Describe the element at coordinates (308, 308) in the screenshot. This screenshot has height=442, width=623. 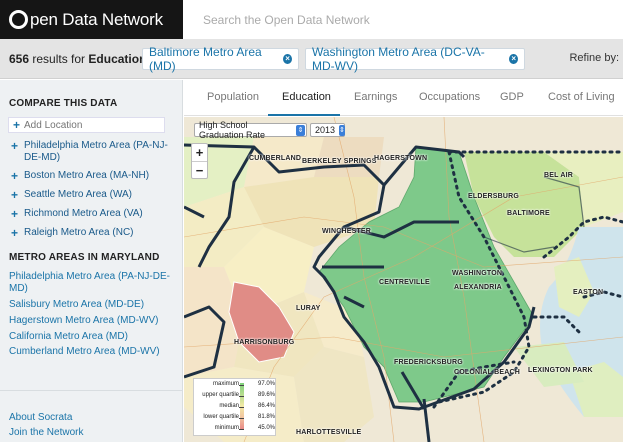
I see `map-label-luray: LURAY` at that location.